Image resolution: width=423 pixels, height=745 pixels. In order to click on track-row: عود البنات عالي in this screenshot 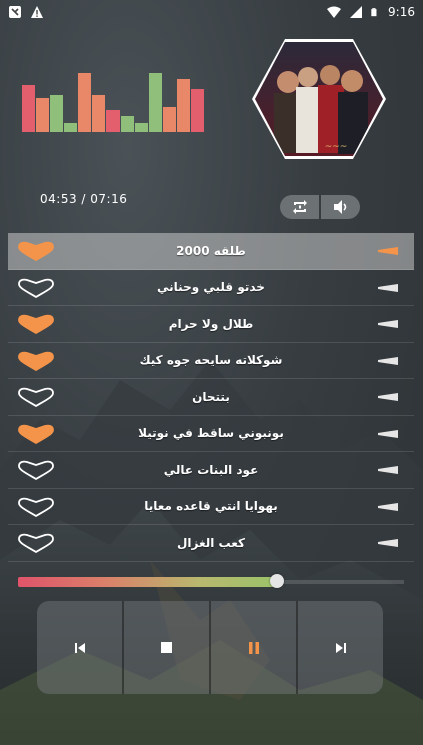, I will do `click(211, 470)`.